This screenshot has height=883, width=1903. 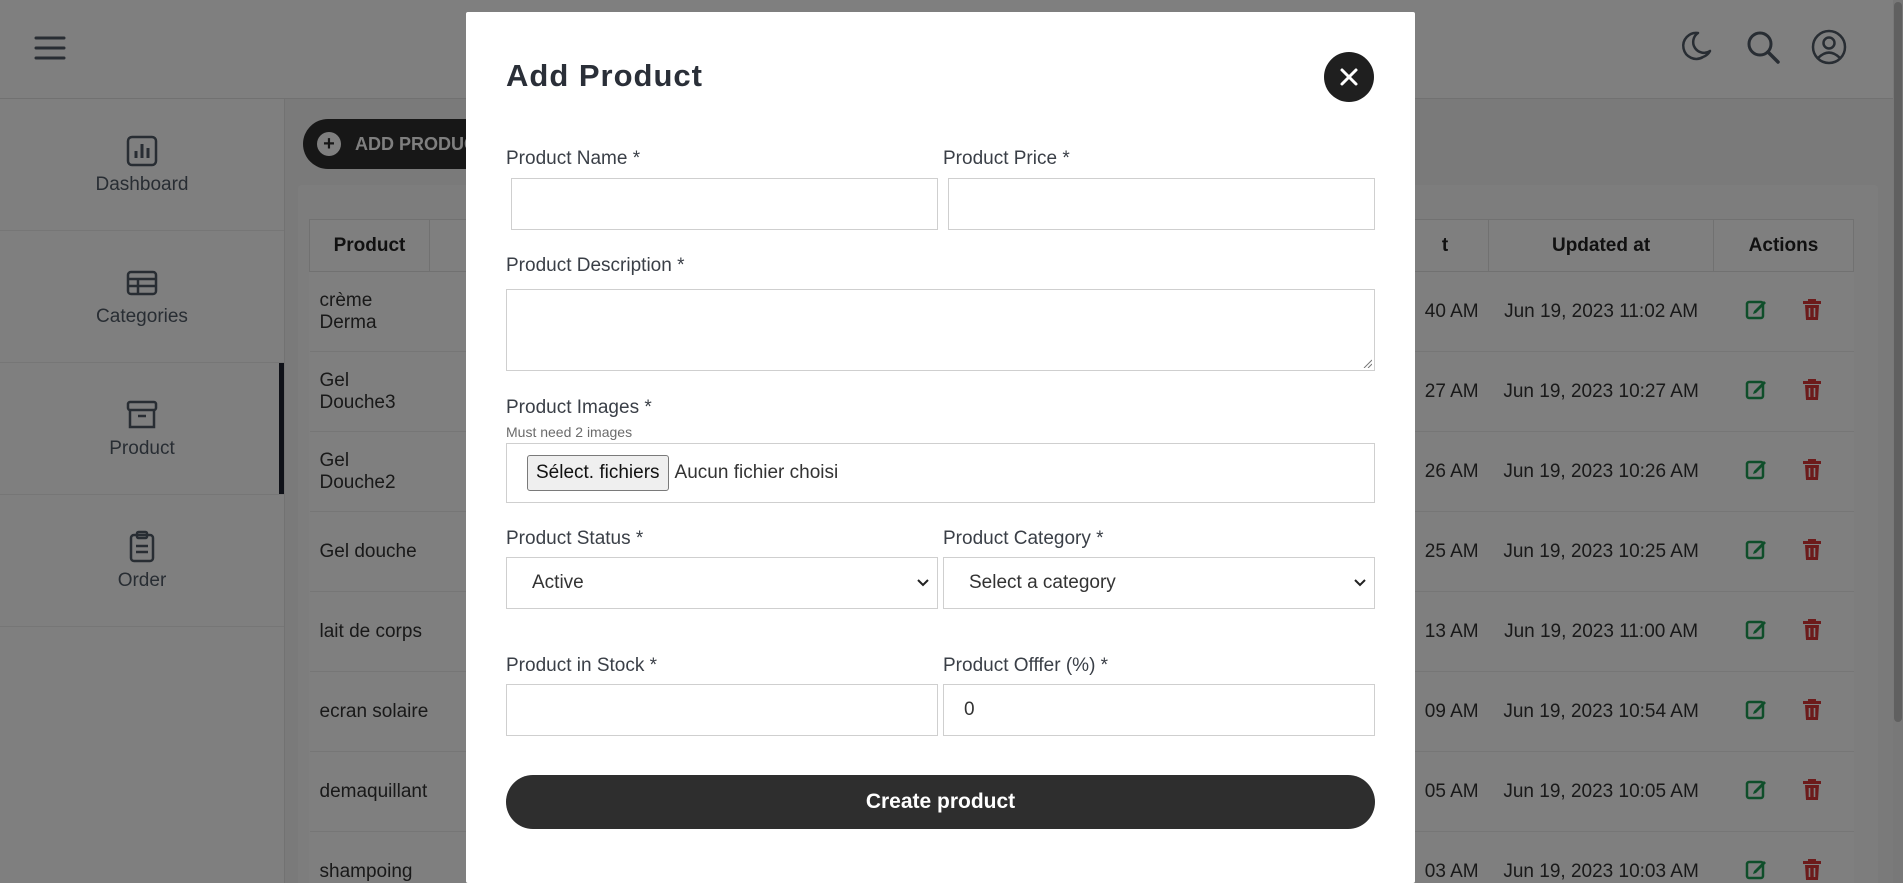 What do you see at coordinates (1026, 665) in the screenshot?
I see `product-offer-label: Product Offfer (%) *` at bounding box center [1026, 665].